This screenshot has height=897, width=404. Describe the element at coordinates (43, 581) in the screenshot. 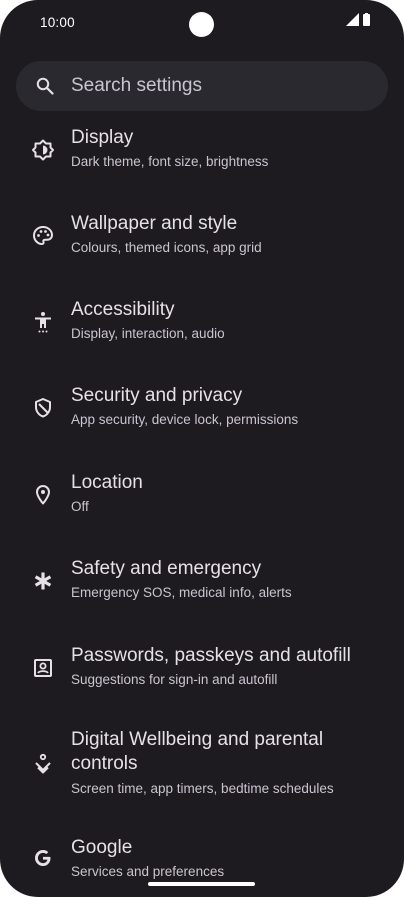

I see `asterisk-icon` at that location.